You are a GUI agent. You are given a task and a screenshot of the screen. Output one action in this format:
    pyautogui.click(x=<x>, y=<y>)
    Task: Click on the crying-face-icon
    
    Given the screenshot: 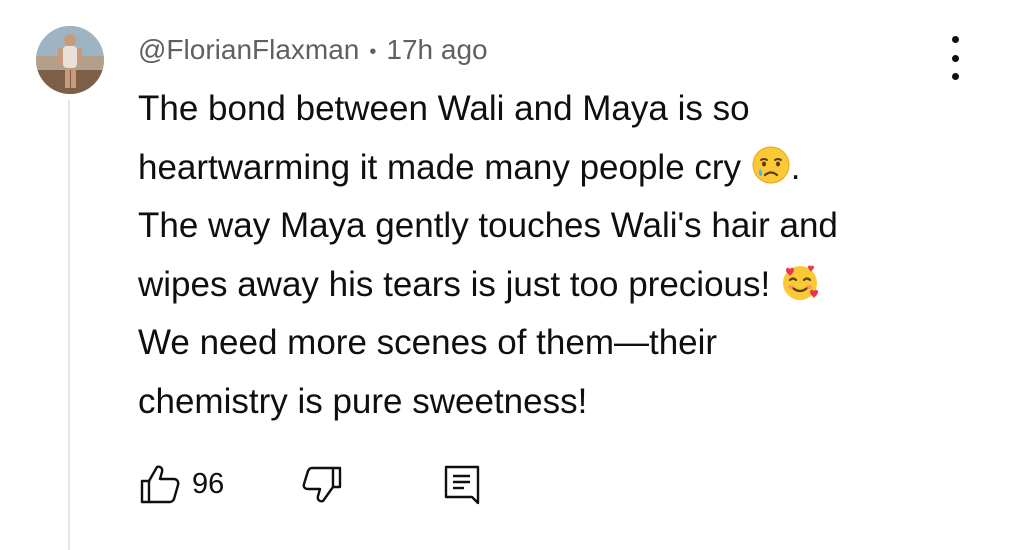 What is the action you would take?
    pyautogui.click(x=771, y=164)
    